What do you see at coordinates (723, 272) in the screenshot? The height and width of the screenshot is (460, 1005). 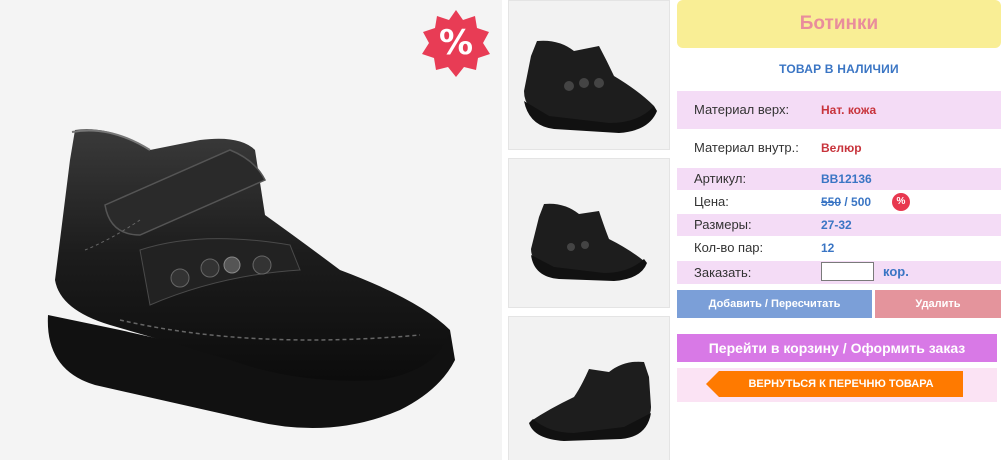 I see `order-label: Заказать:` at bounding box center [723, 272].